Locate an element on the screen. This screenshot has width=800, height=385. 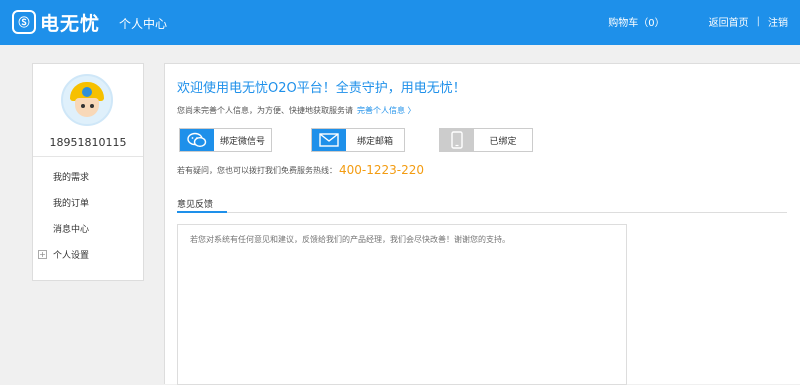
bound-phone-label: 已绑定 is located at coordinates (503, 141).